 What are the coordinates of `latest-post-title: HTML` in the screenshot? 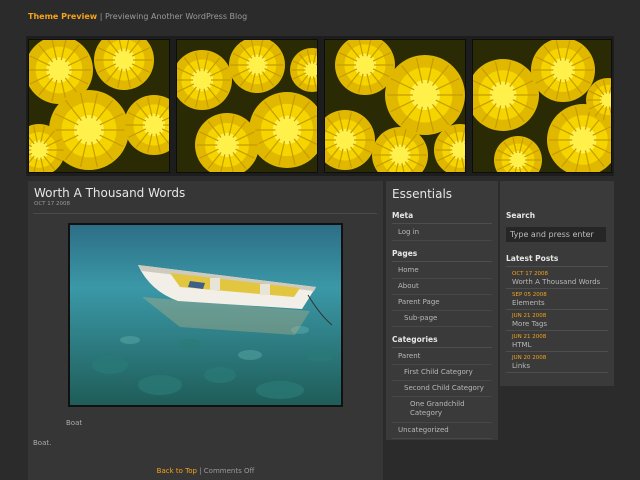 It's located at (560, 345).